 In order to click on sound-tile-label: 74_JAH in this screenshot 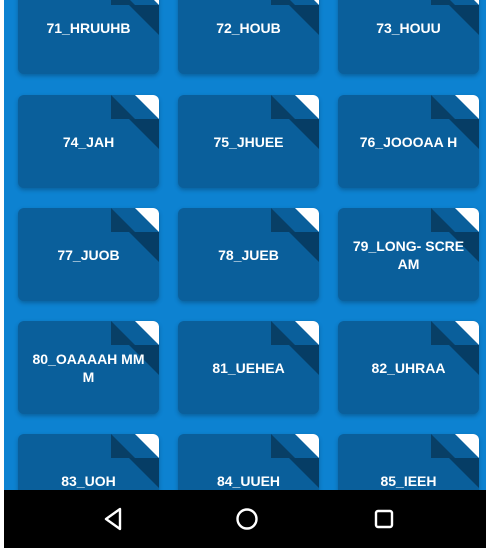, I will do `click(88, 141)`.